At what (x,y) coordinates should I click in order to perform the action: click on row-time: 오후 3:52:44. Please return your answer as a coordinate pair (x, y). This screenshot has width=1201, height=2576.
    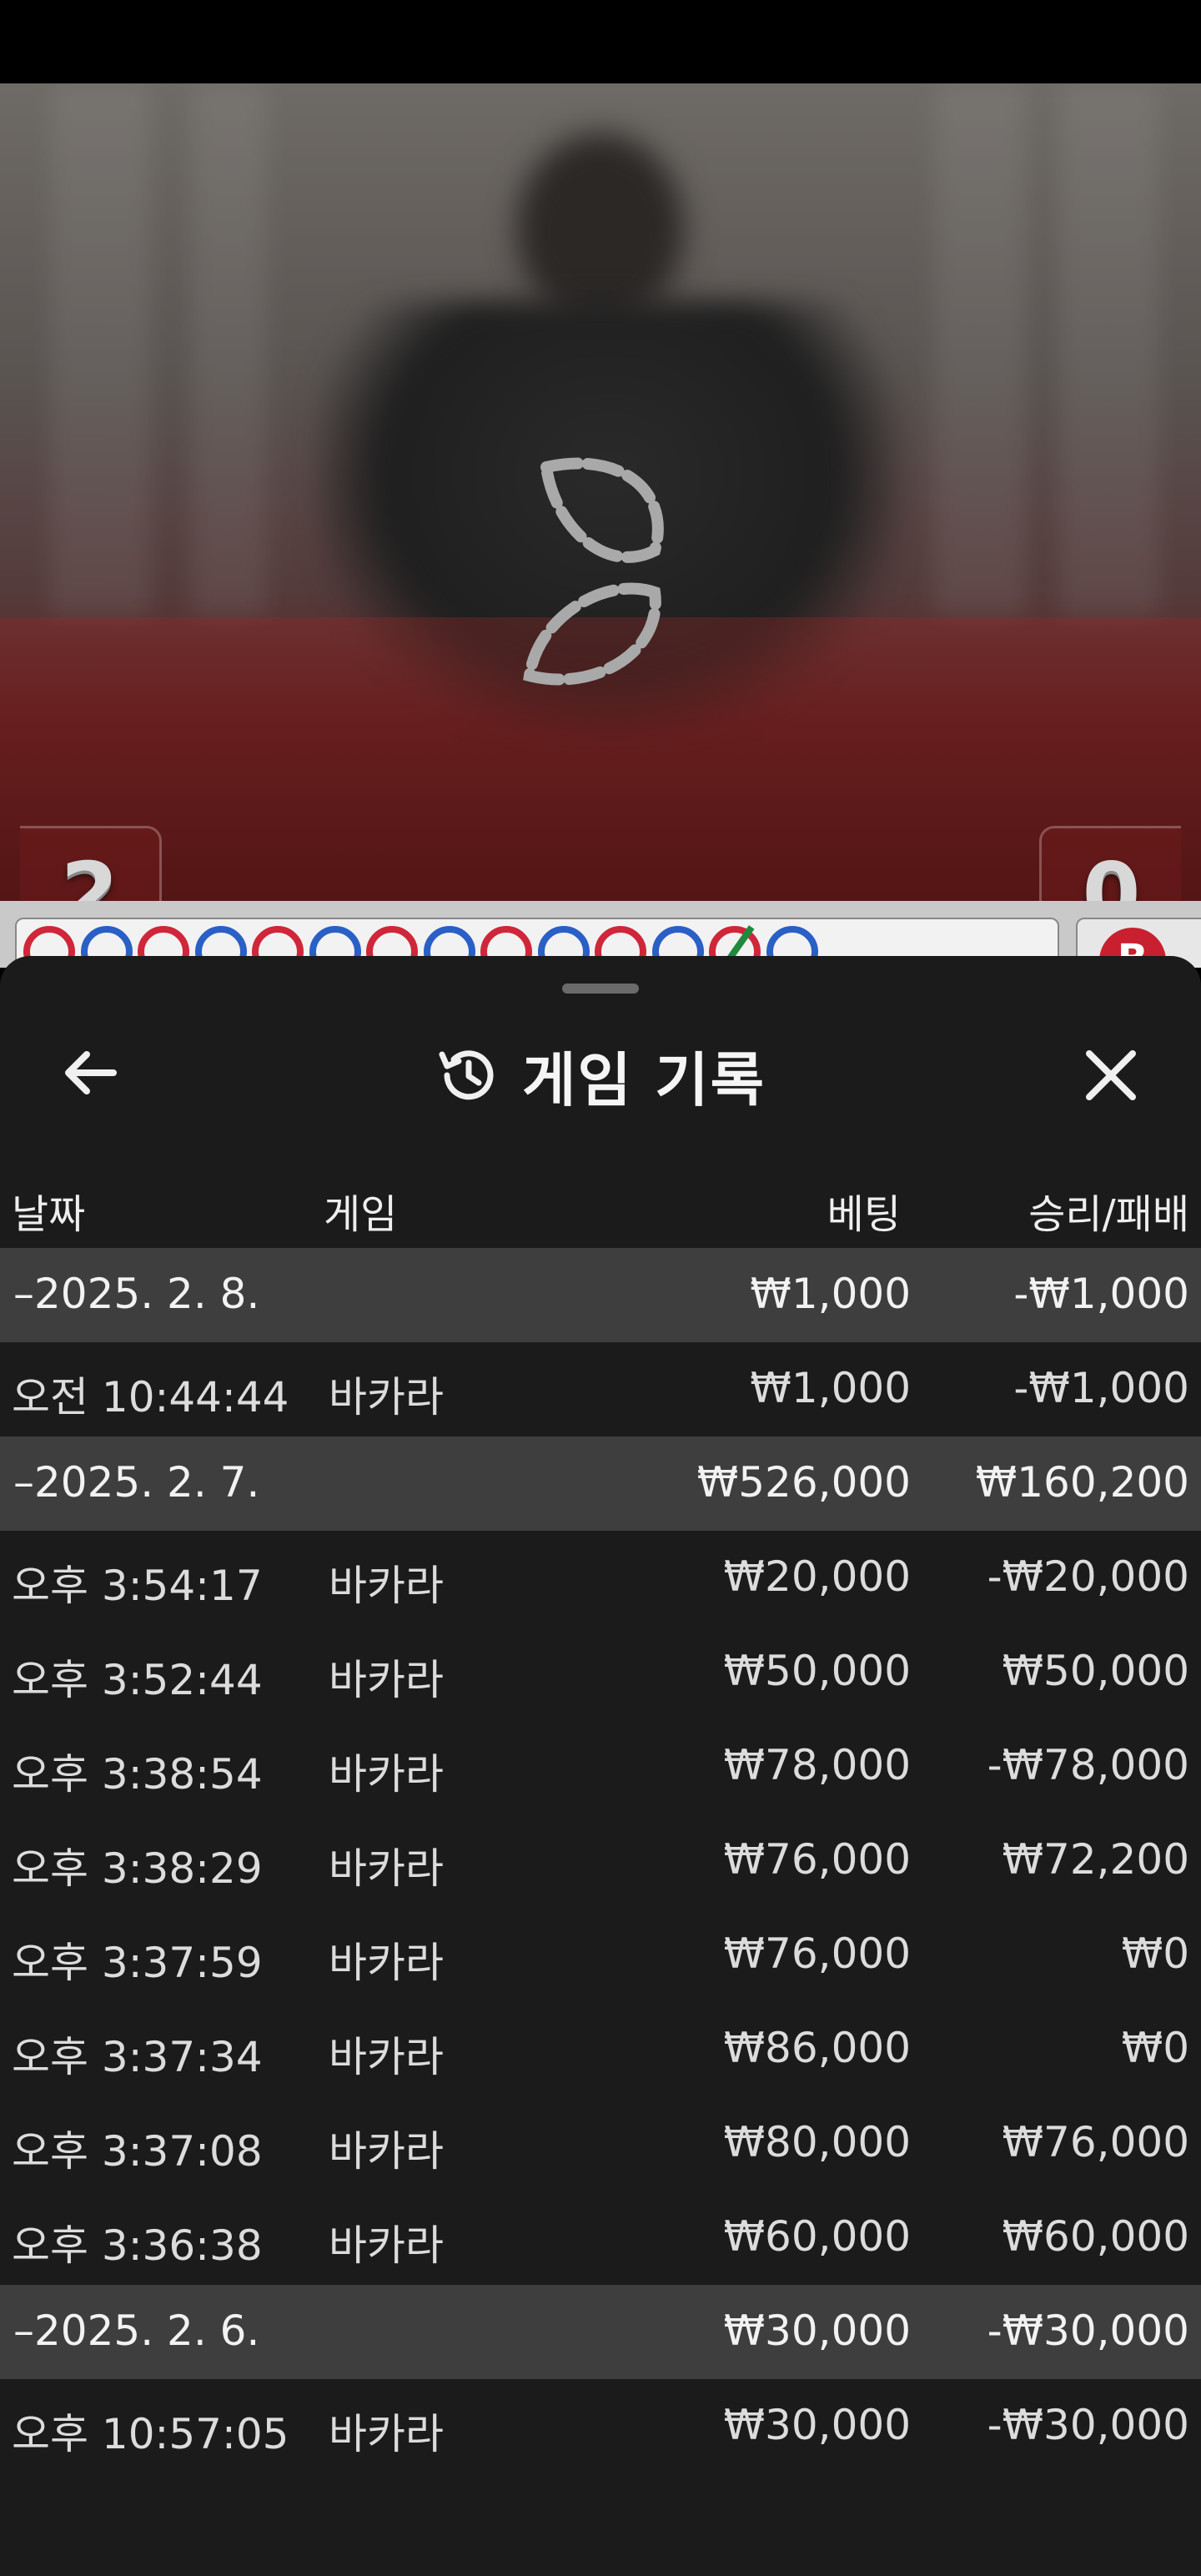
    Looking at the image, I should click on (138, 1680).